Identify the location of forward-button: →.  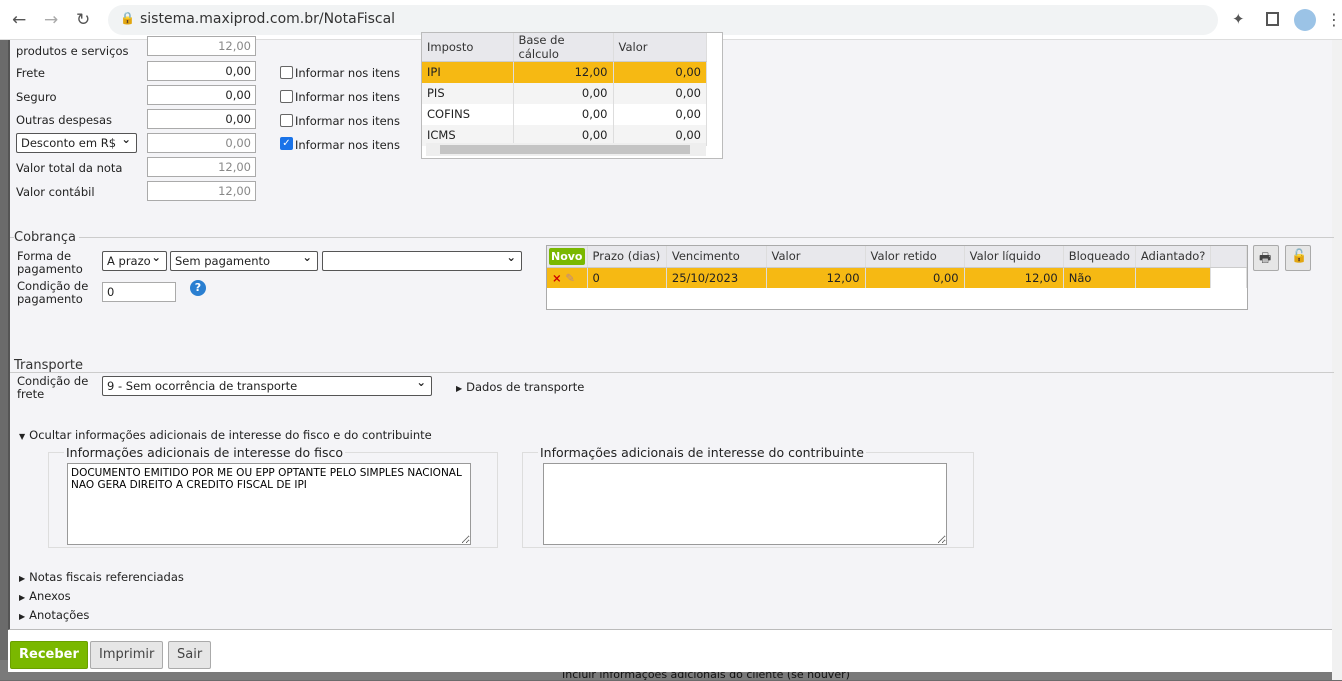
(51, 20).